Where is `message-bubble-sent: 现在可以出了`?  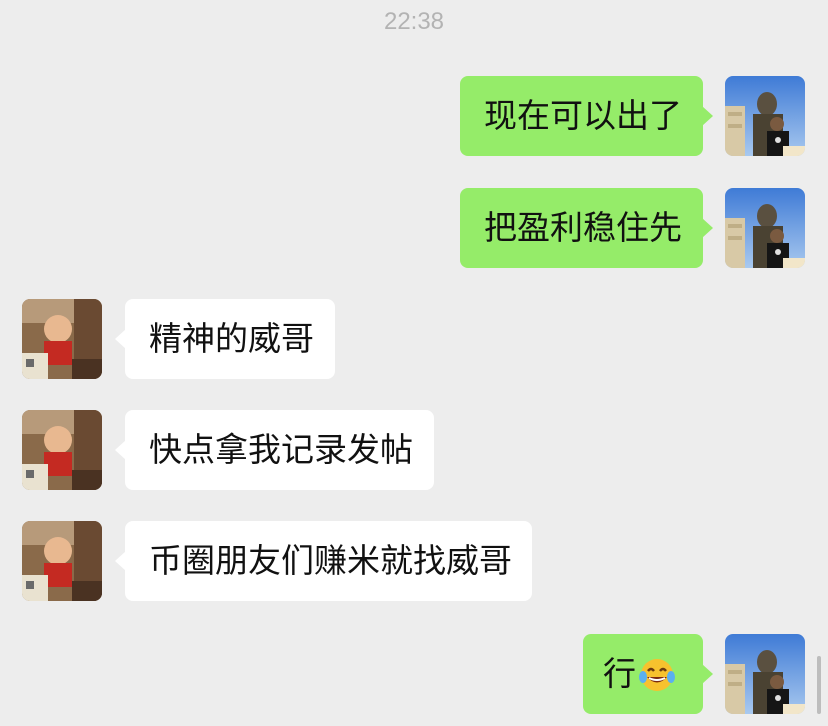
message-bubble-sent: 现在可以出了 is located at coordinates (586, 116).